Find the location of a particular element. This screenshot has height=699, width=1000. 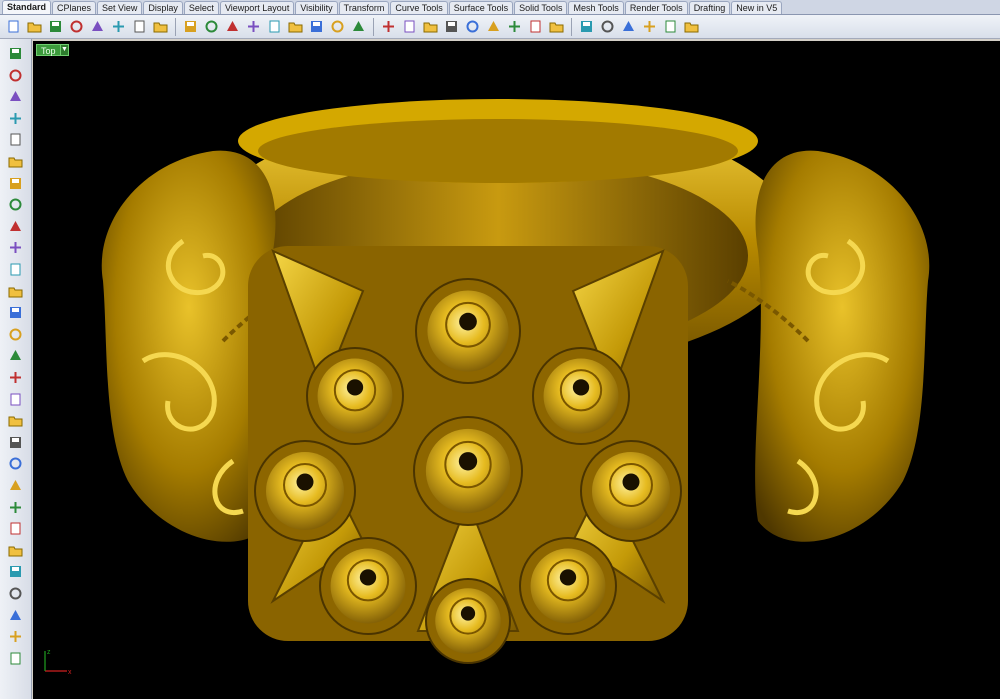

boolean-icon is located at coordinates (15, 420).